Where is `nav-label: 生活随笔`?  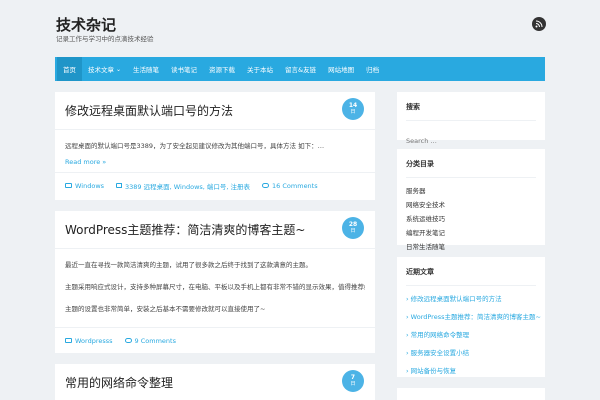 nav-label: 生活随笔 is located at coordinates (146, 70).